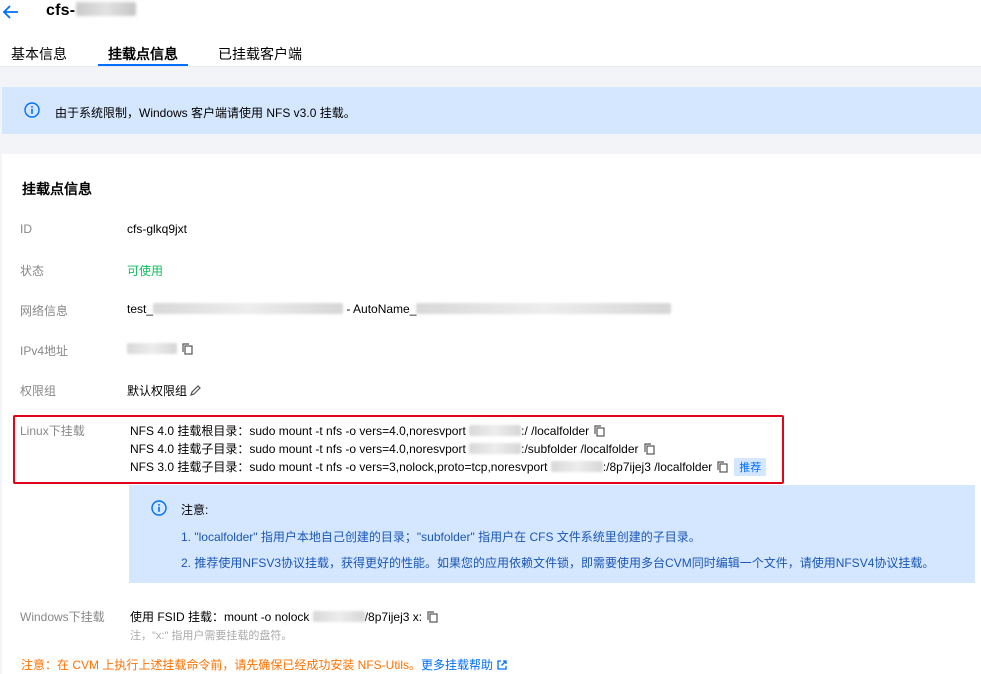  Describe the element at coordinates (11, 12) in the screenshot. I see `back-arrow-icon` at that location.